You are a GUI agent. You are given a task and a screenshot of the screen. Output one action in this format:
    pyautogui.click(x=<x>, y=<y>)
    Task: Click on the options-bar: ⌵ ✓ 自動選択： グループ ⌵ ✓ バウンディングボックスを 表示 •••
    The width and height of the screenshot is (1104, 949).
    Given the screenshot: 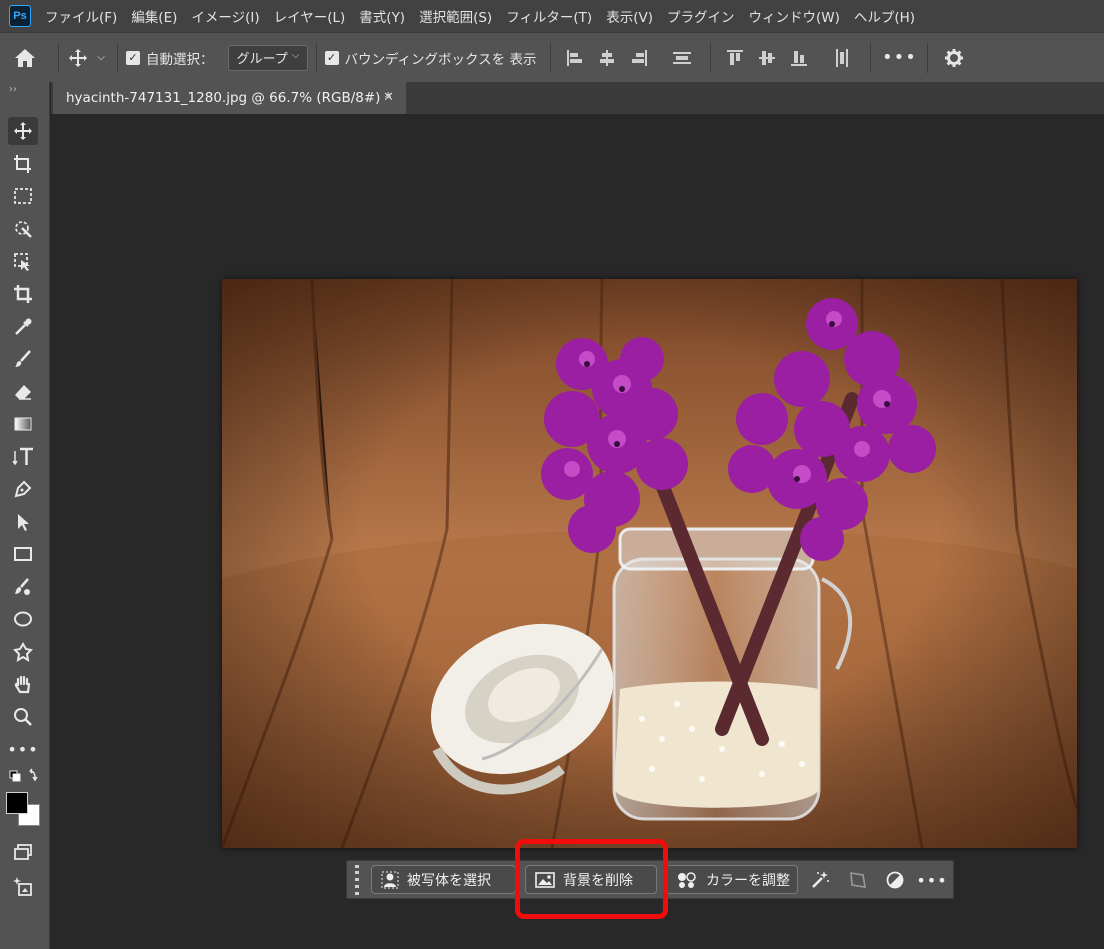 What is the action you would take?
    pyautogui.click(x=552, y=57)
    